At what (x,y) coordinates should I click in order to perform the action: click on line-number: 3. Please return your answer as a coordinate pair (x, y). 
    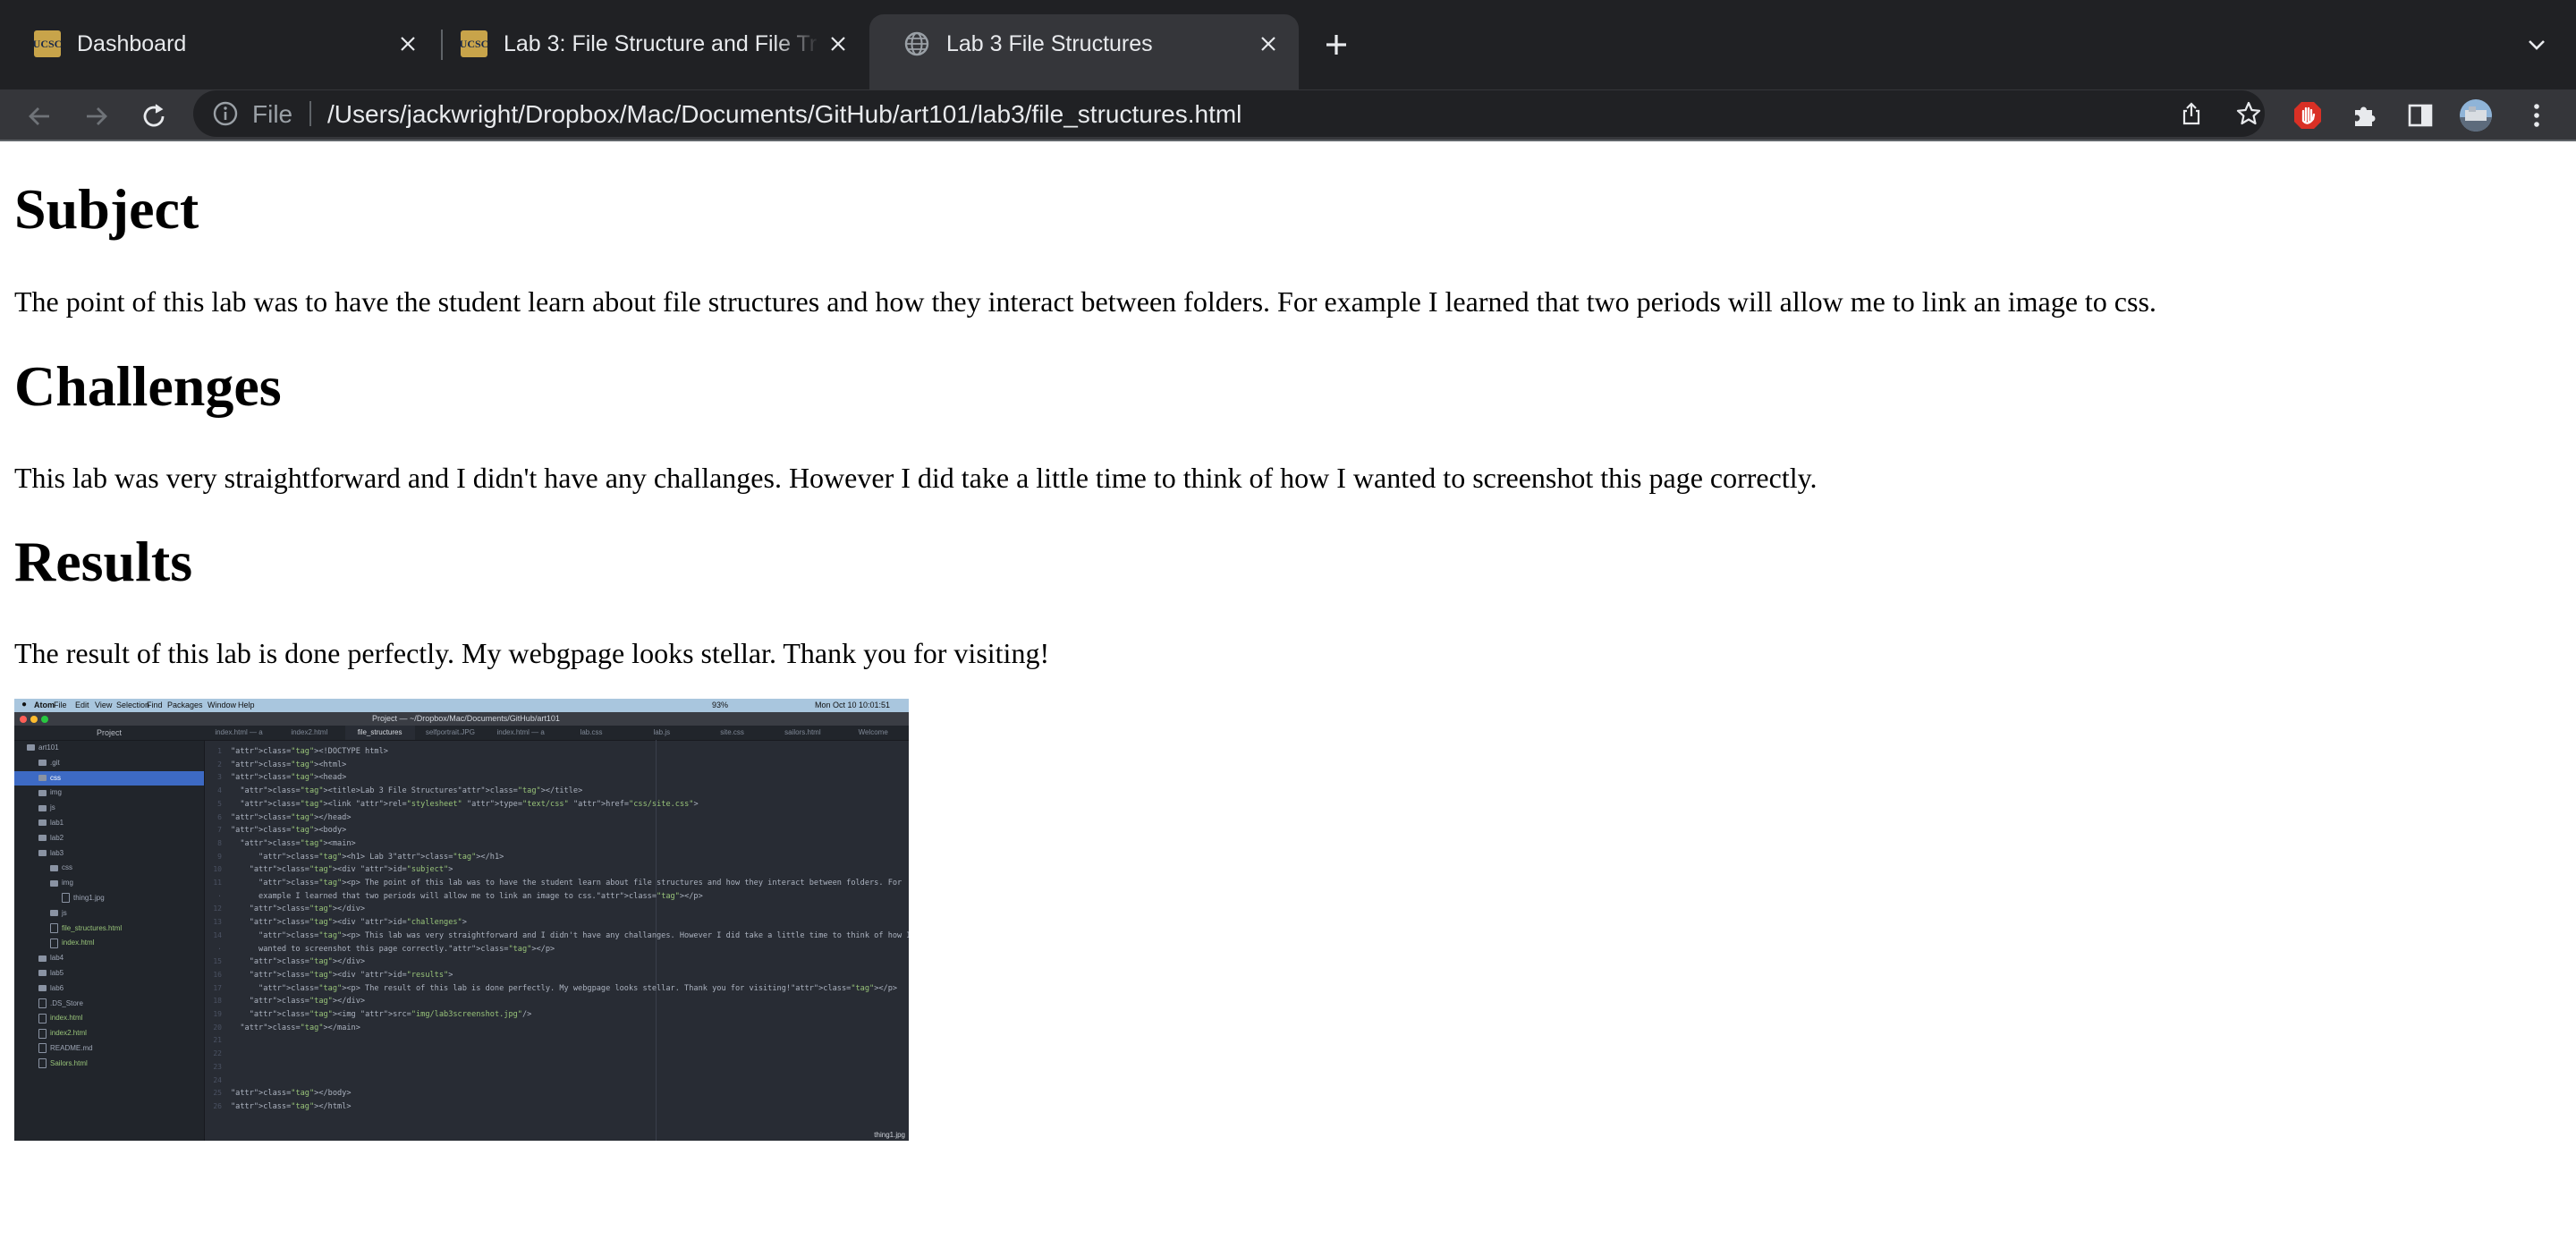
    Looking at the image, I should click on (219, 777).